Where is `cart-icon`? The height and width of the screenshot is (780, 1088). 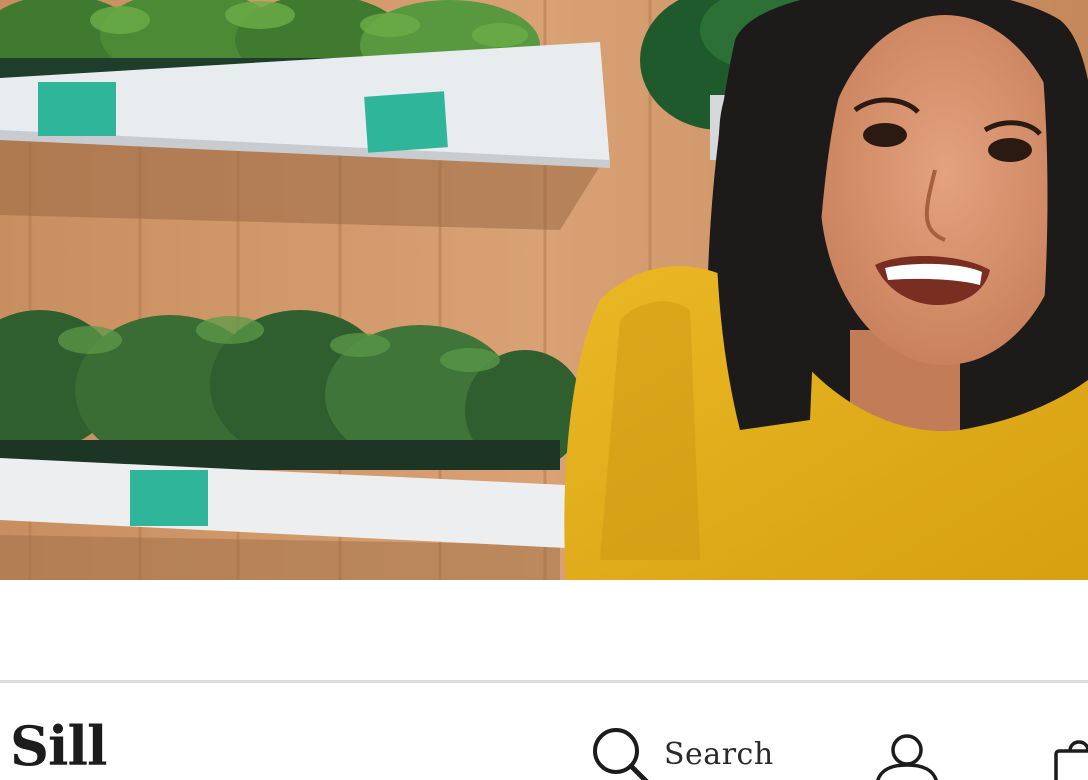 cart-icon is located at coordinates (1071, 760).